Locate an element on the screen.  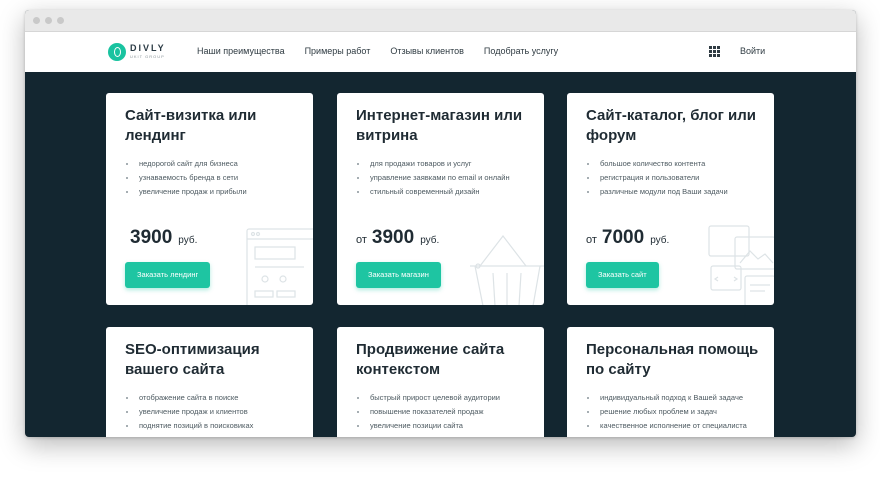
order-landing-button: Заказать лендинг is located at coordinates (168, 275).